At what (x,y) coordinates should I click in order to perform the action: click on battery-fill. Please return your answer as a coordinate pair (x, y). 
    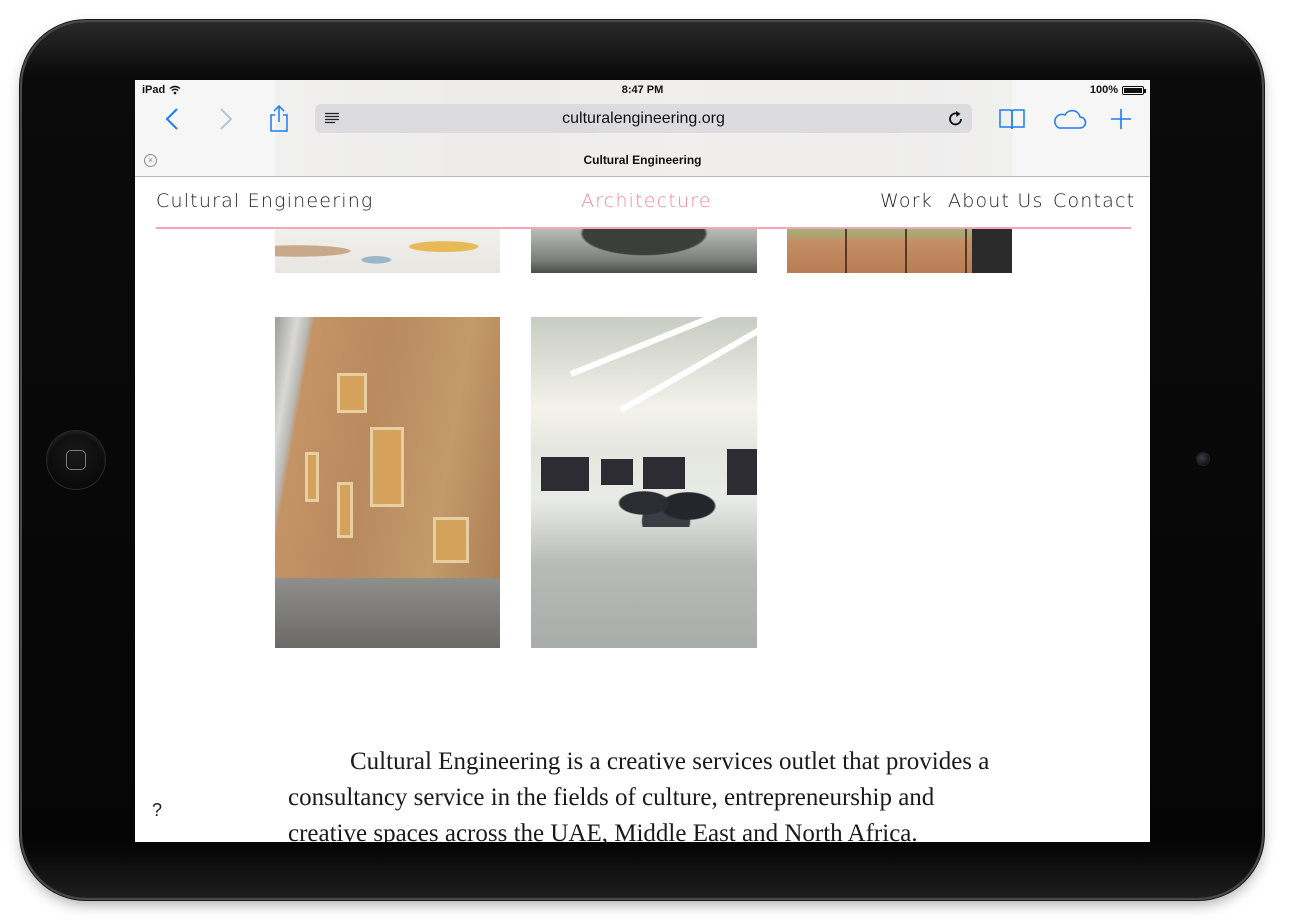
    Looking at the image, I should click on (1133, 90).